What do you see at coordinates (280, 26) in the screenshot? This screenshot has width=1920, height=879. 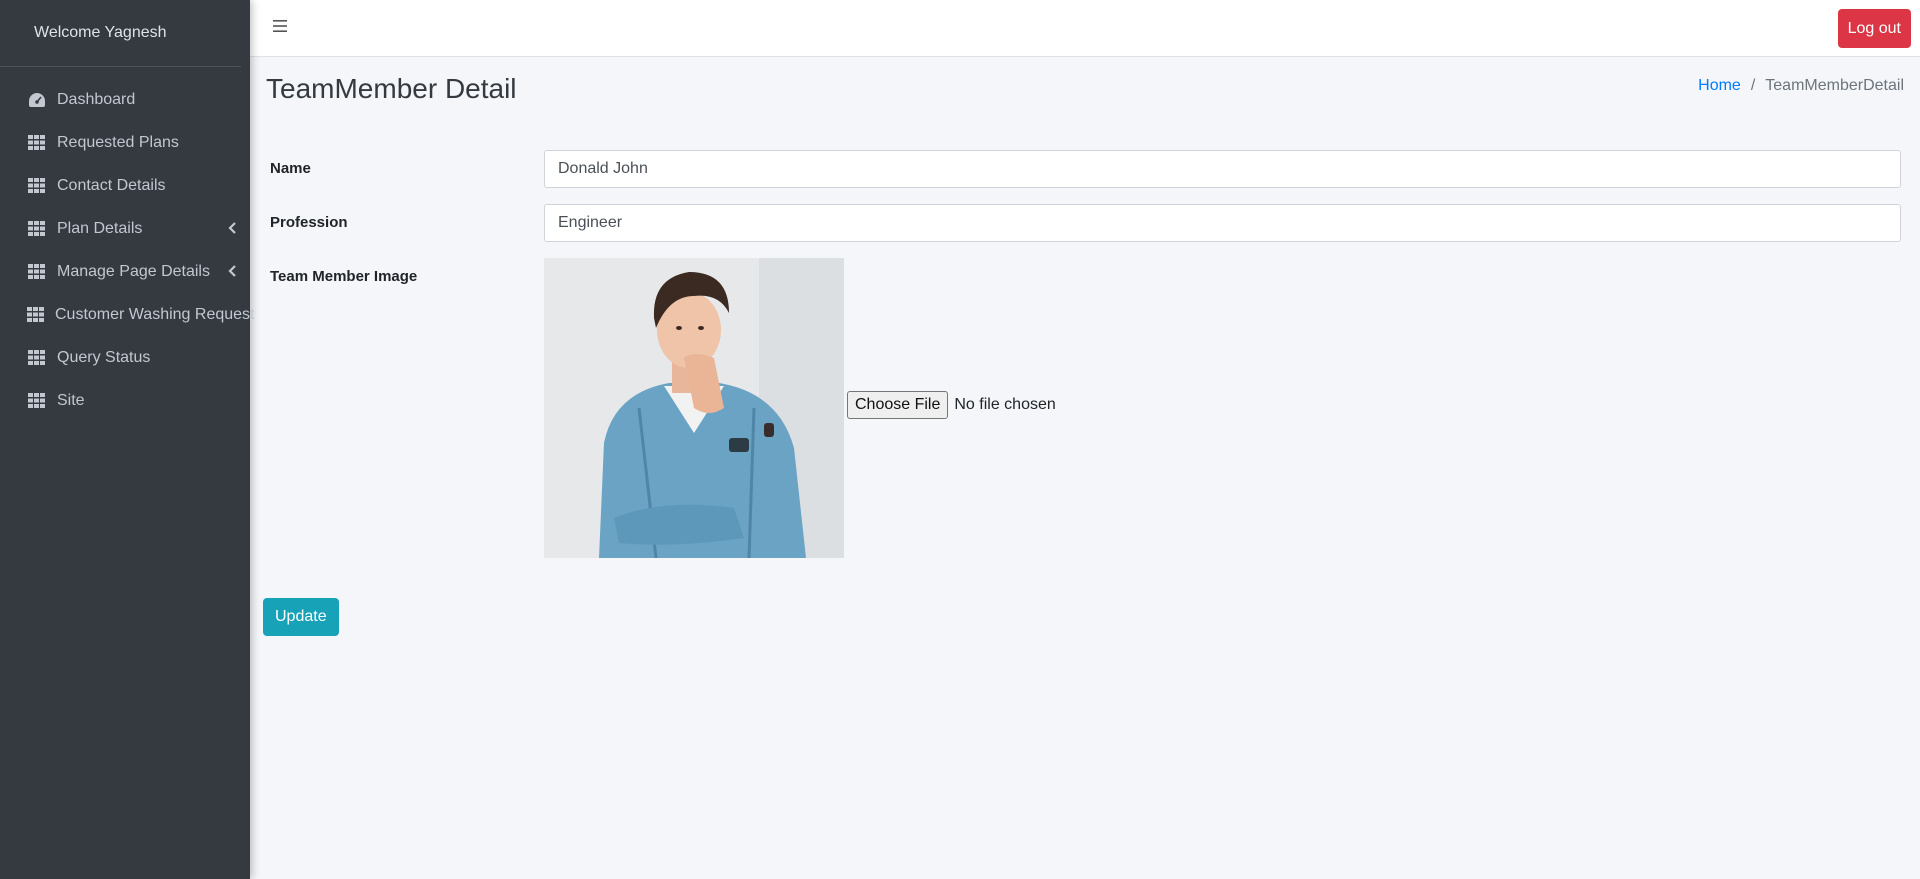 I see `hamburger-icon` at bounding box center [280, 26].